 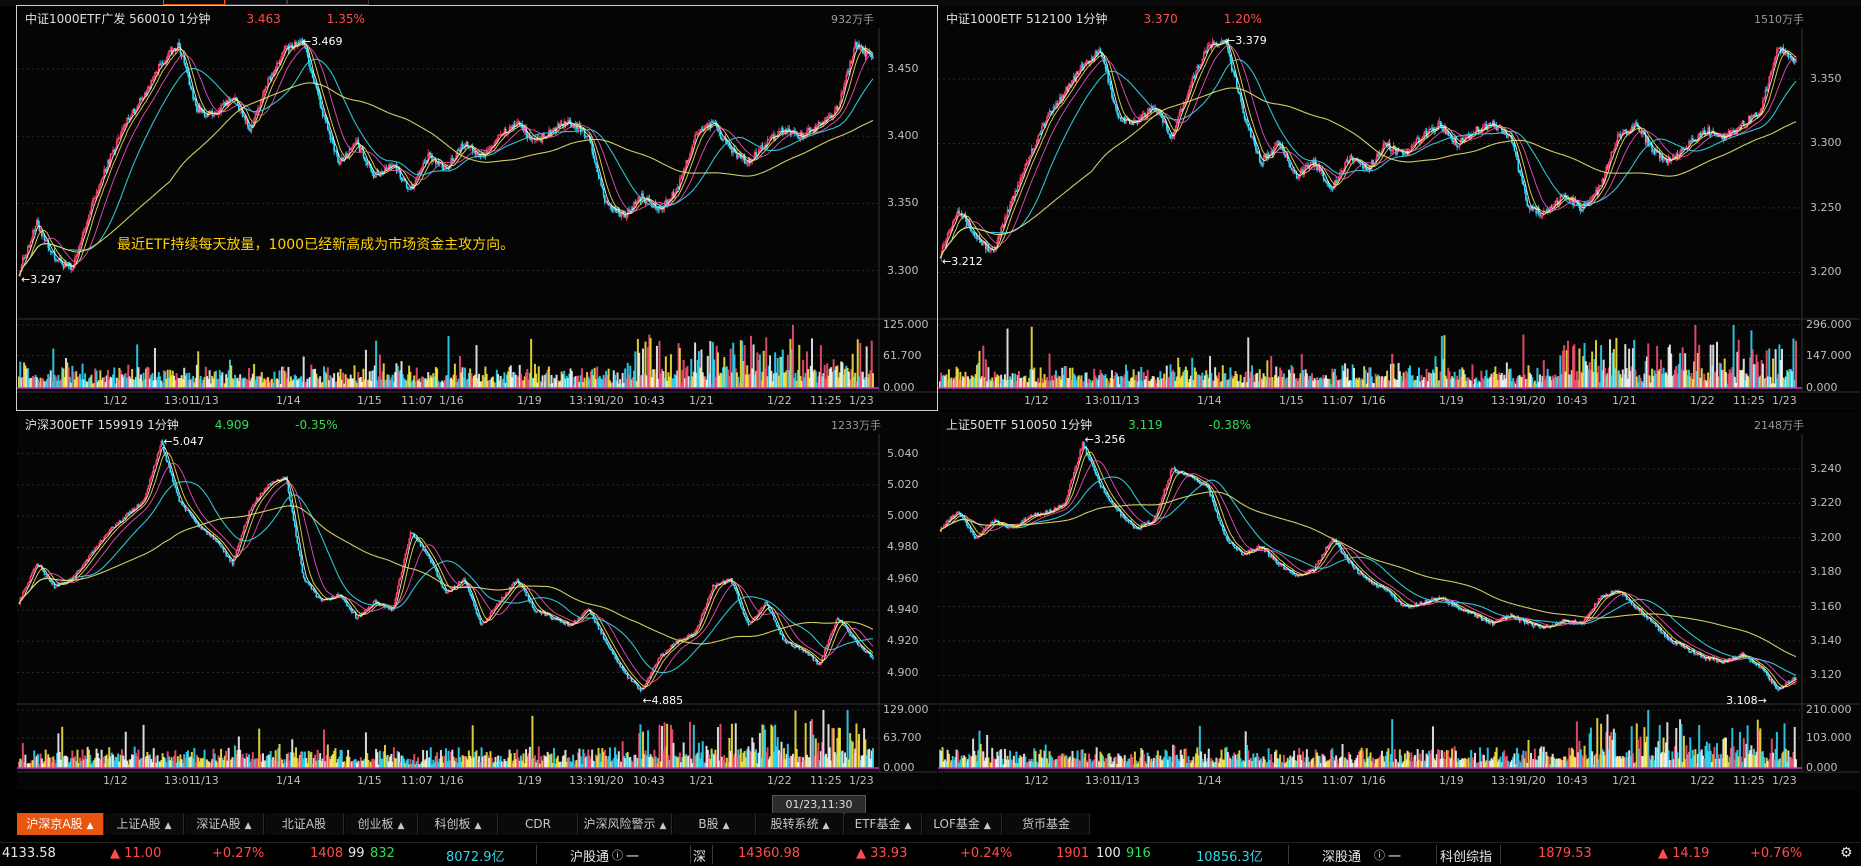 I want to click on market-tab: 创业板▲, so click(x=381, y=824).